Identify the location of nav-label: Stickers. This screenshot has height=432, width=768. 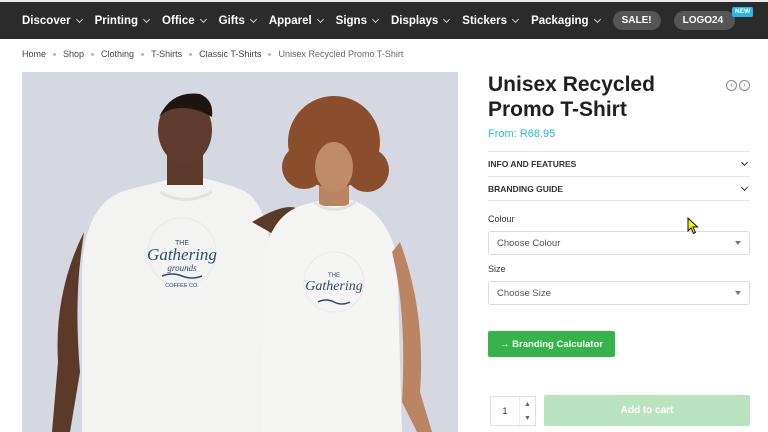
(485, 20).